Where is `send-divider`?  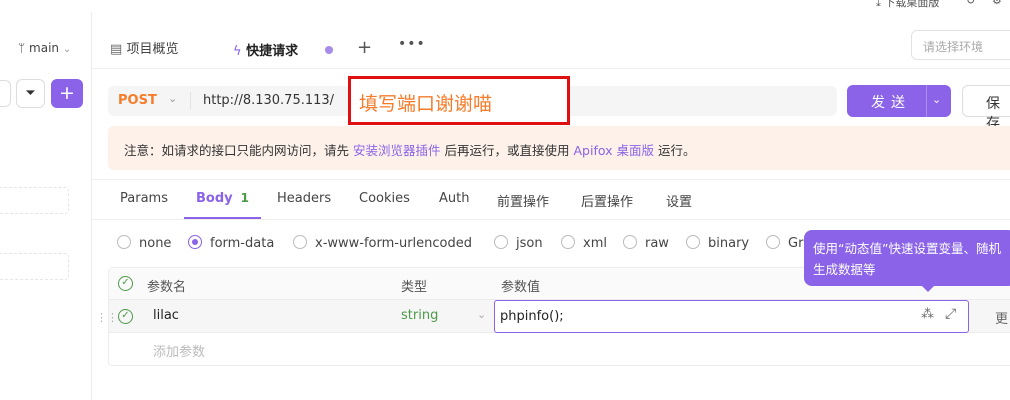
send-divider is located at coordinates (926, 101).